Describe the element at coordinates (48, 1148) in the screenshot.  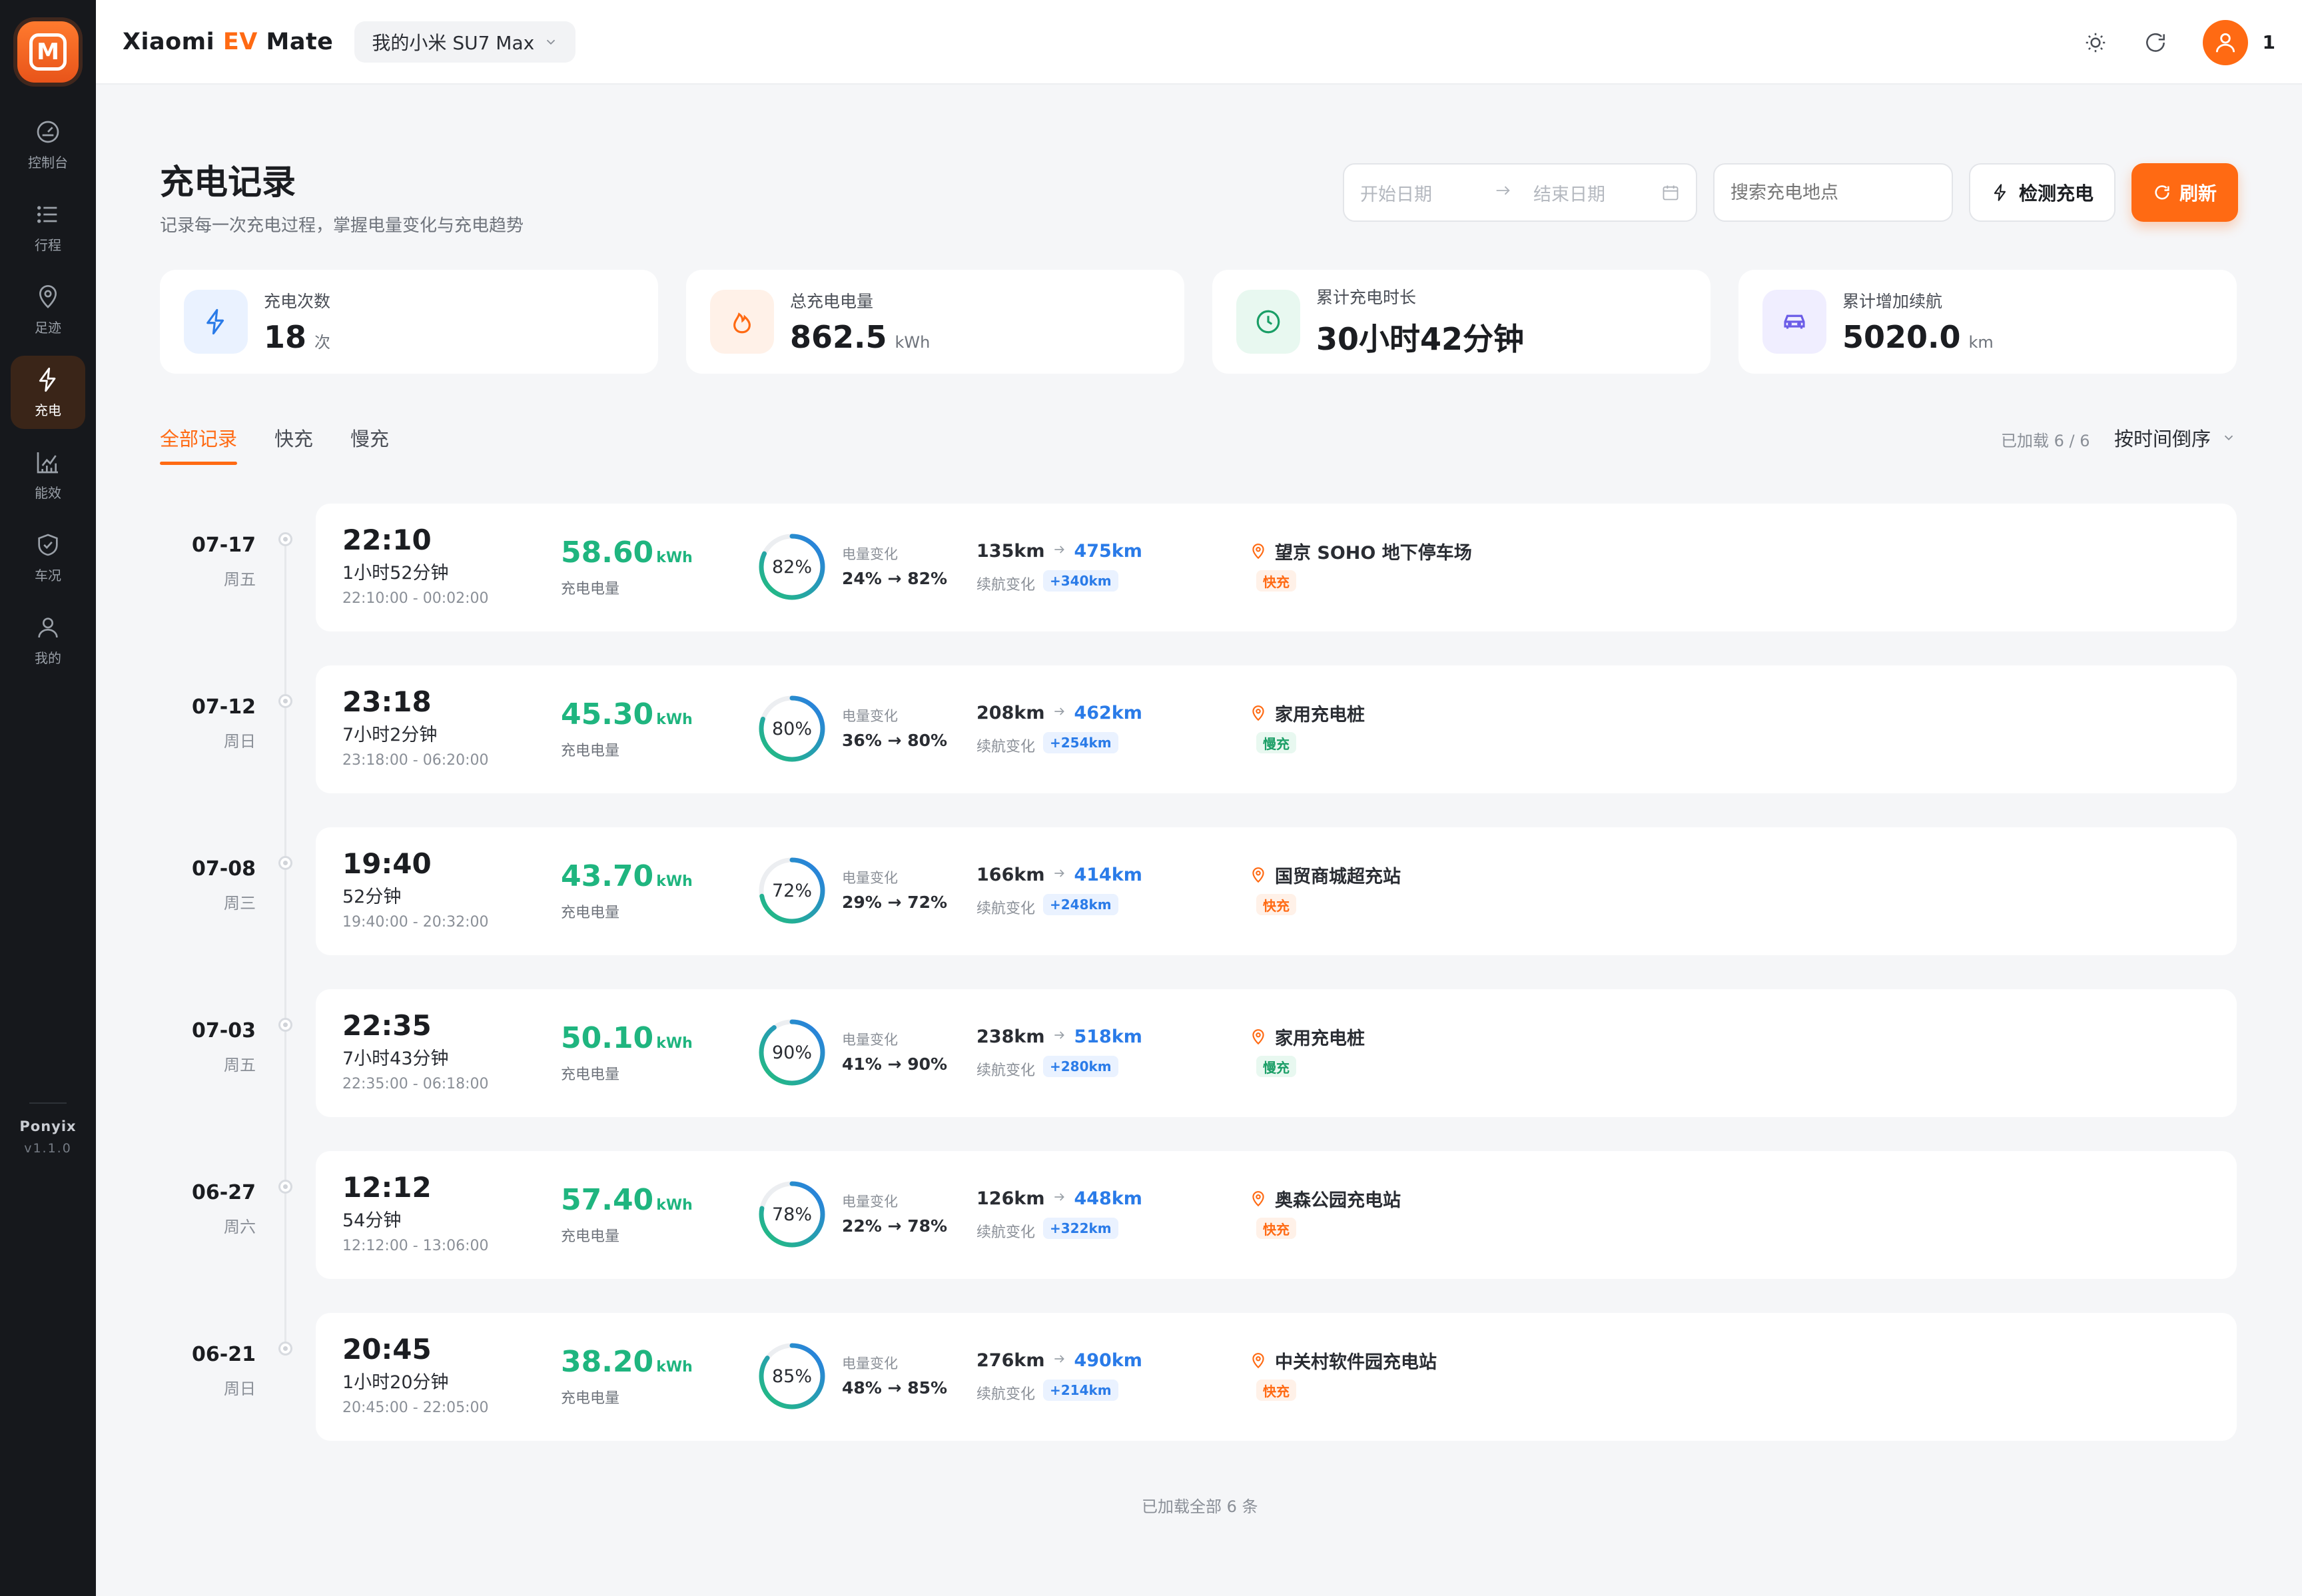
I see `footer-version: v1.1.0` at that location.